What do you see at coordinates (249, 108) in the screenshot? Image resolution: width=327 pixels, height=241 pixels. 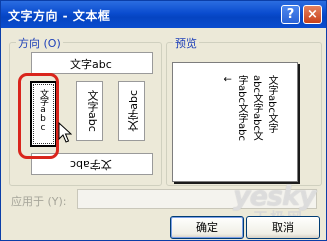 I see `preview-text: 文字abc文字 abc文字abc文 字abc文字abc ↓` at bounding box center [249, 108].